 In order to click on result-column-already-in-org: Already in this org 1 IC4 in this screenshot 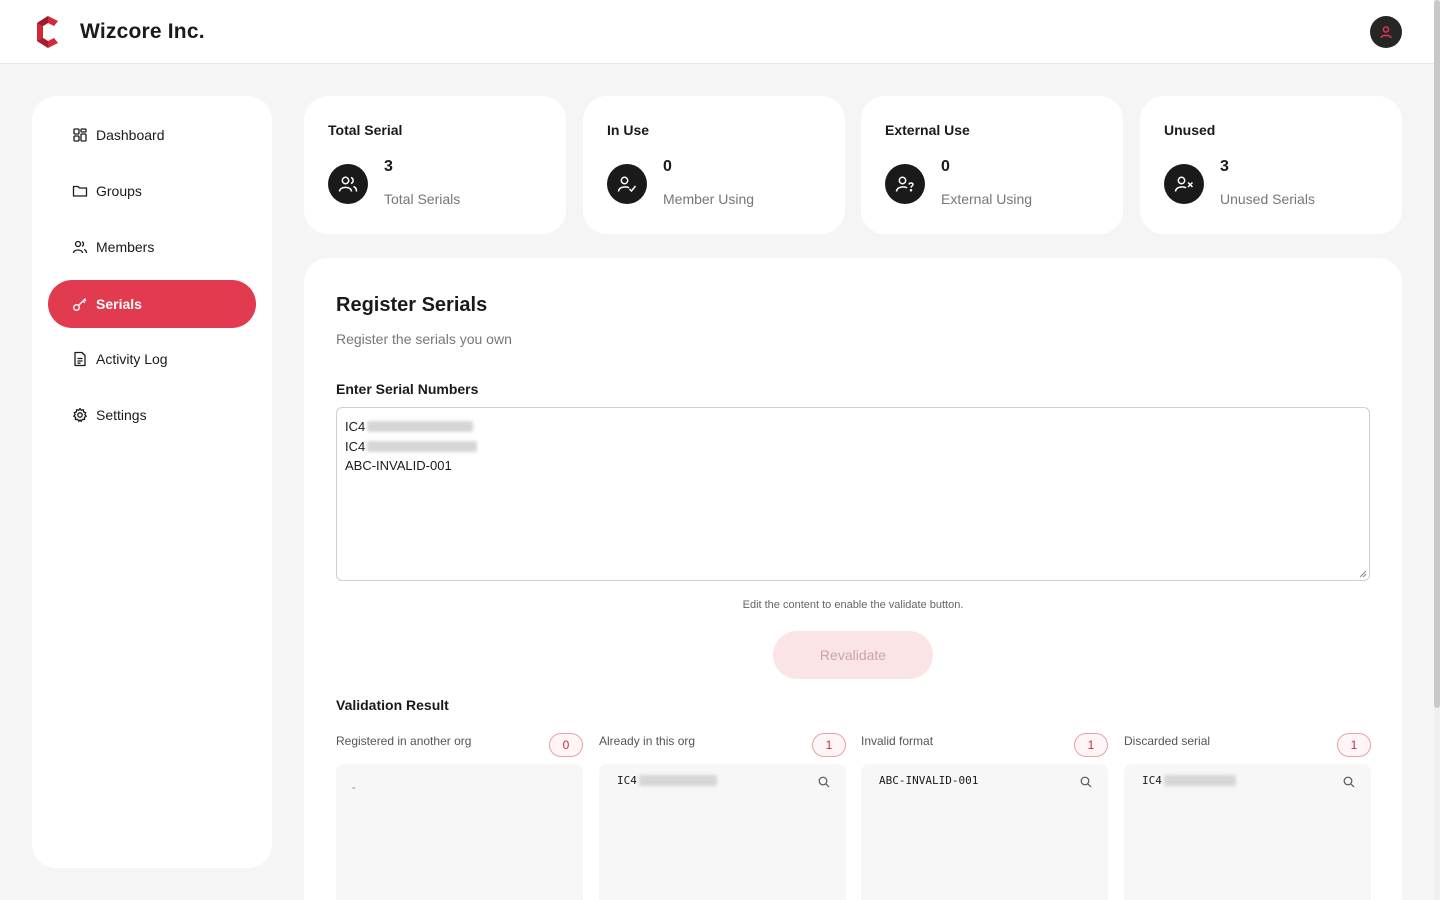, I will do `click(722, 815)`.